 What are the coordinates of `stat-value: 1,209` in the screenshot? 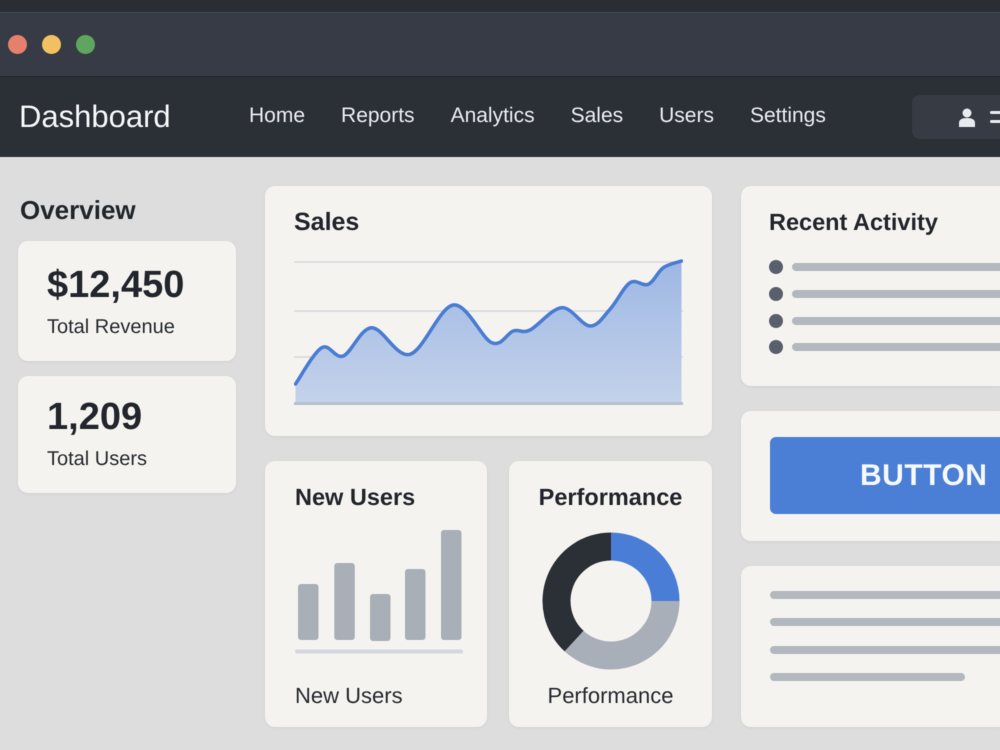 It's located at (94, 417).